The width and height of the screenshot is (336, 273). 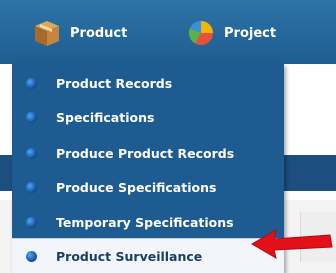 I want to click on pie-chart-icon, so click(x=200, y=33).